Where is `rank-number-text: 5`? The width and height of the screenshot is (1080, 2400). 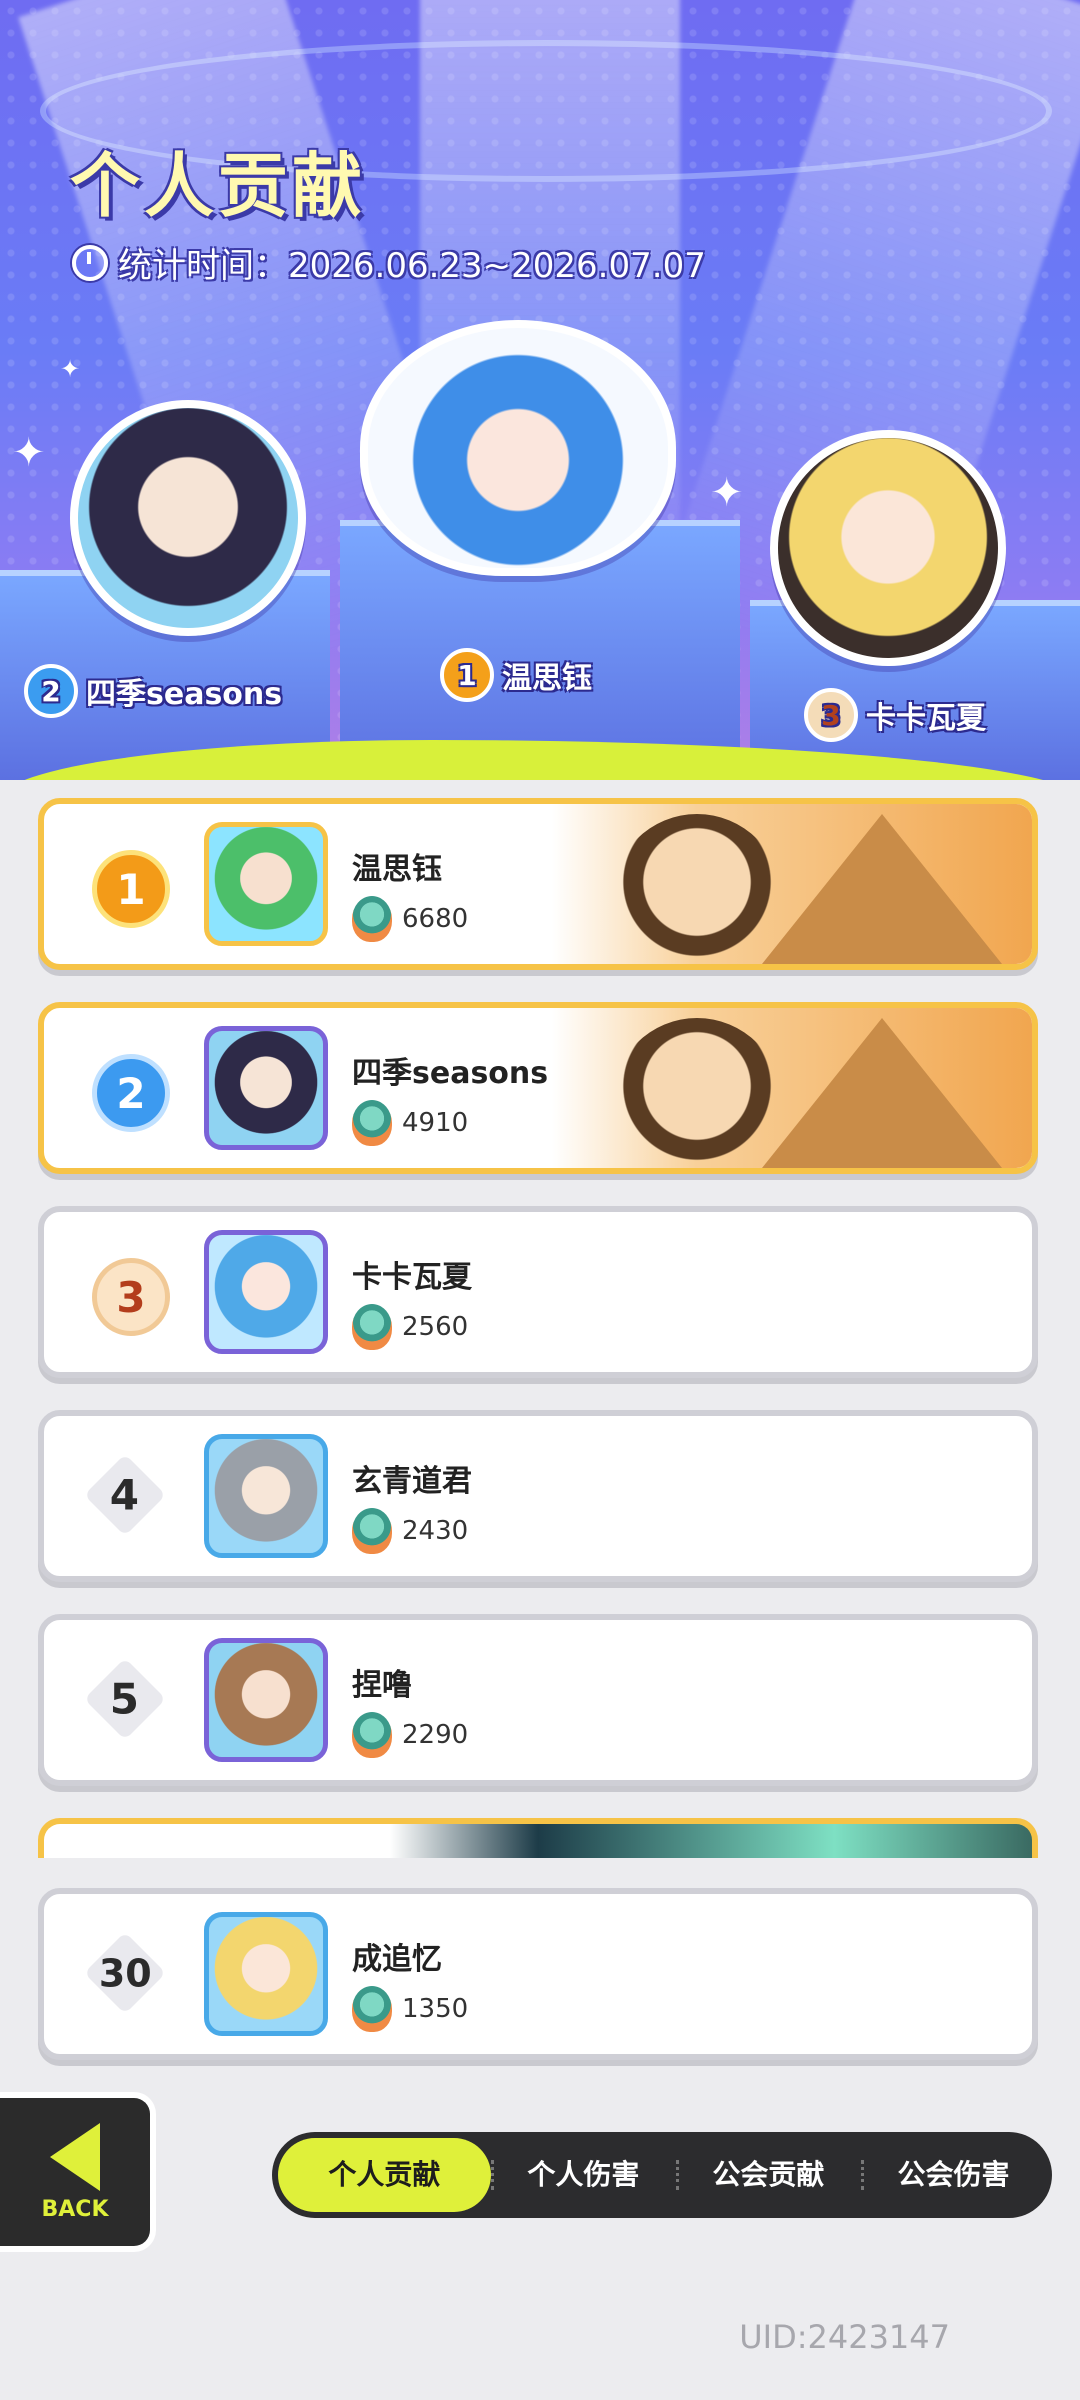
rank-number-text: 5 is located at coordinates (125, 1699).